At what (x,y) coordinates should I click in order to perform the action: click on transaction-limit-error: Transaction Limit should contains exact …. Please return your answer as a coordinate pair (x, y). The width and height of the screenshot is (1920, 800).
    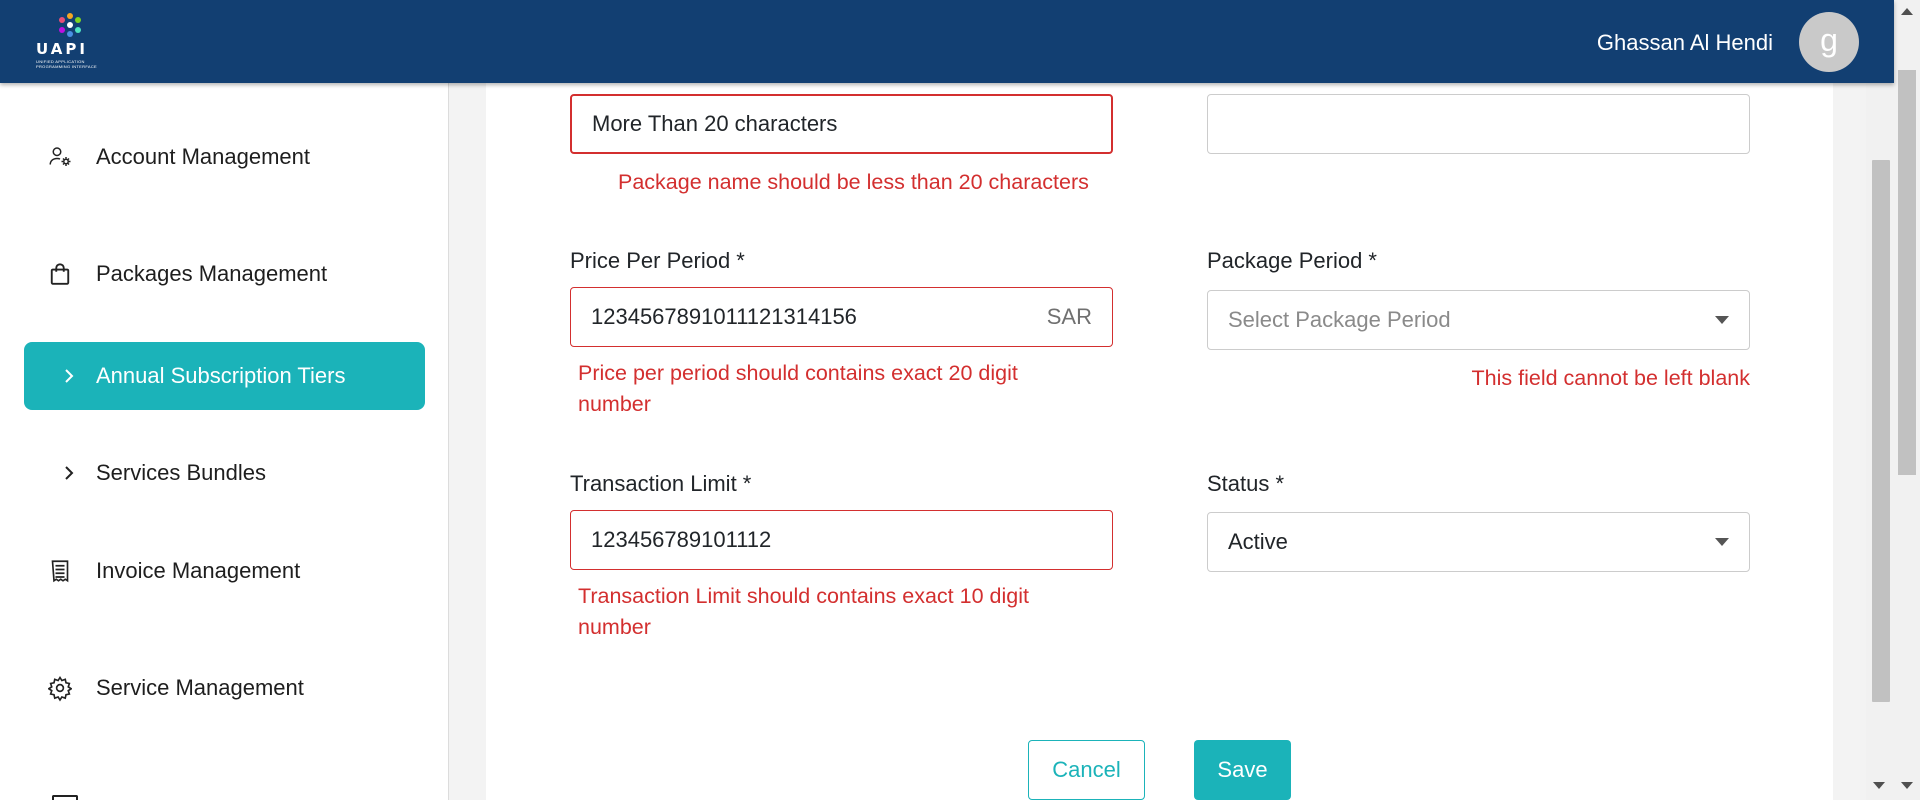
    Looking at the image, I should click on (803, 612).